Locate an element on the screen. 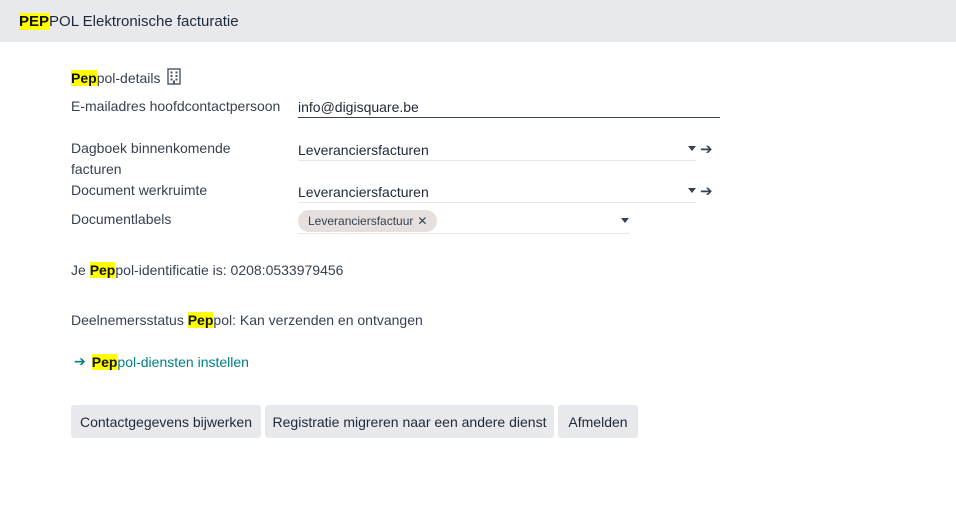 This screenshot has height=529, width=956. identification-prefix: Je is located at coordinates (80, 270).